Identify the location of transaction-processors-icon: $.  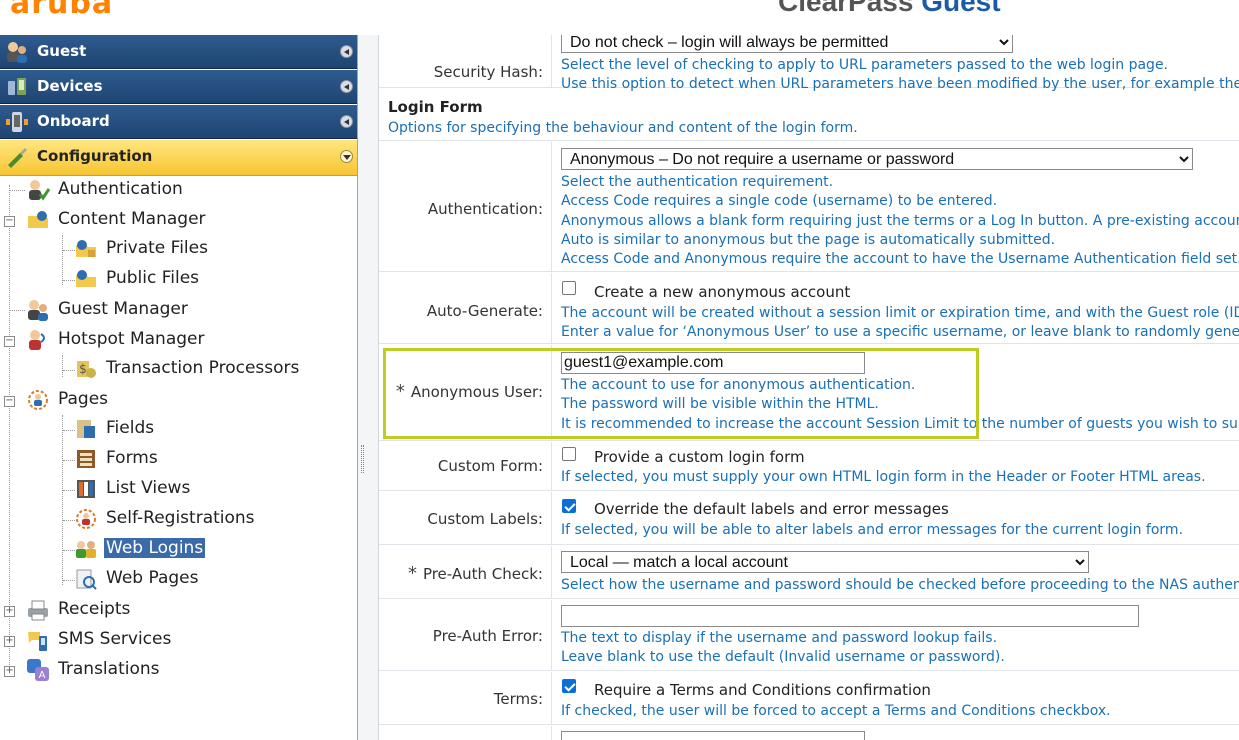
(86, 369).